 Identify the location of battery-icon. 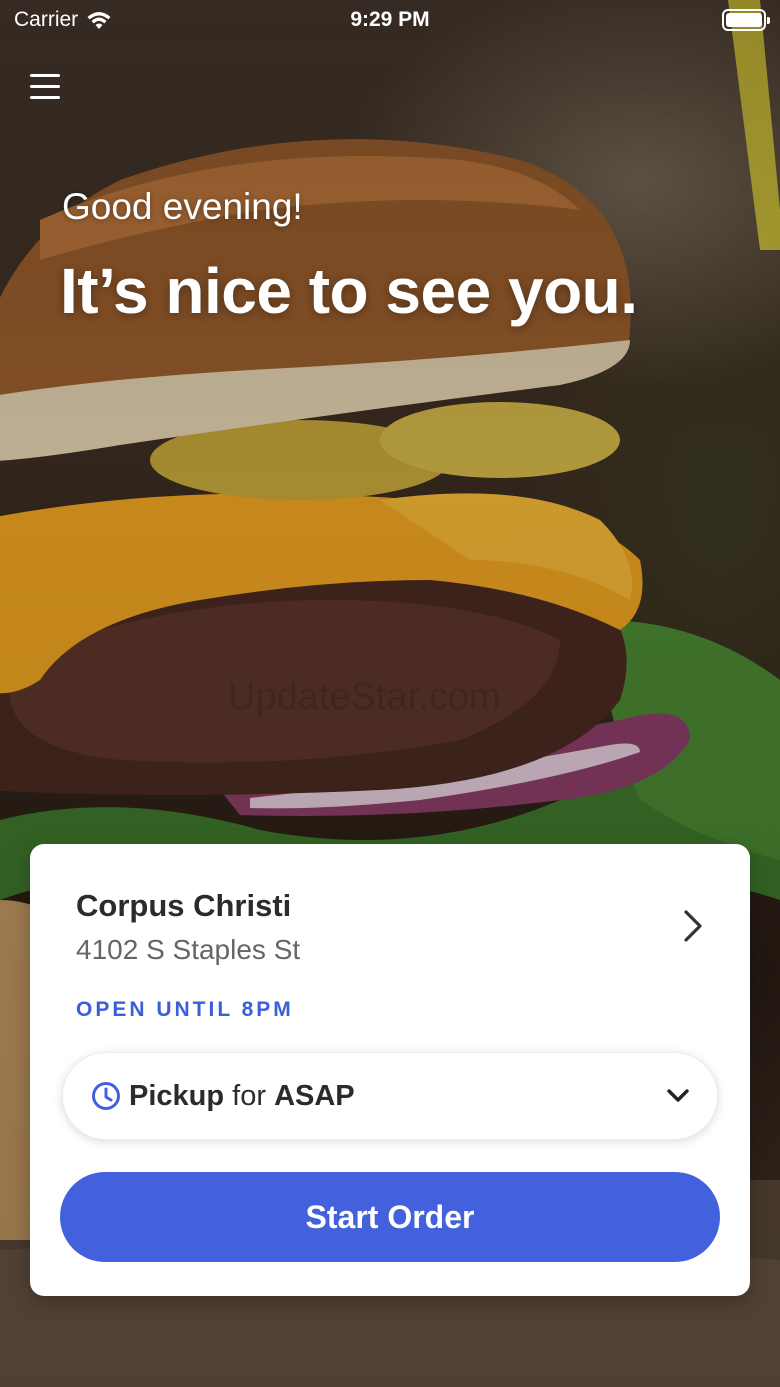
(746, 20).